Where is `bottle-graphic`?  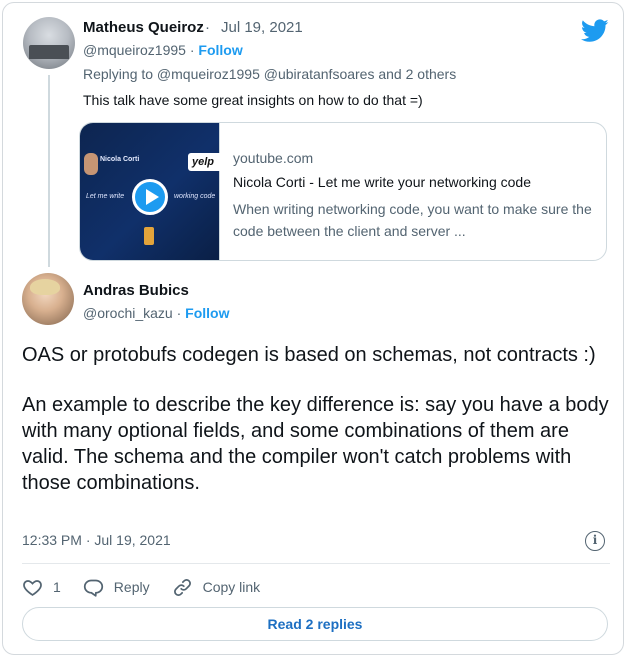 bottle-graphic is located at coordinates (149, 236).